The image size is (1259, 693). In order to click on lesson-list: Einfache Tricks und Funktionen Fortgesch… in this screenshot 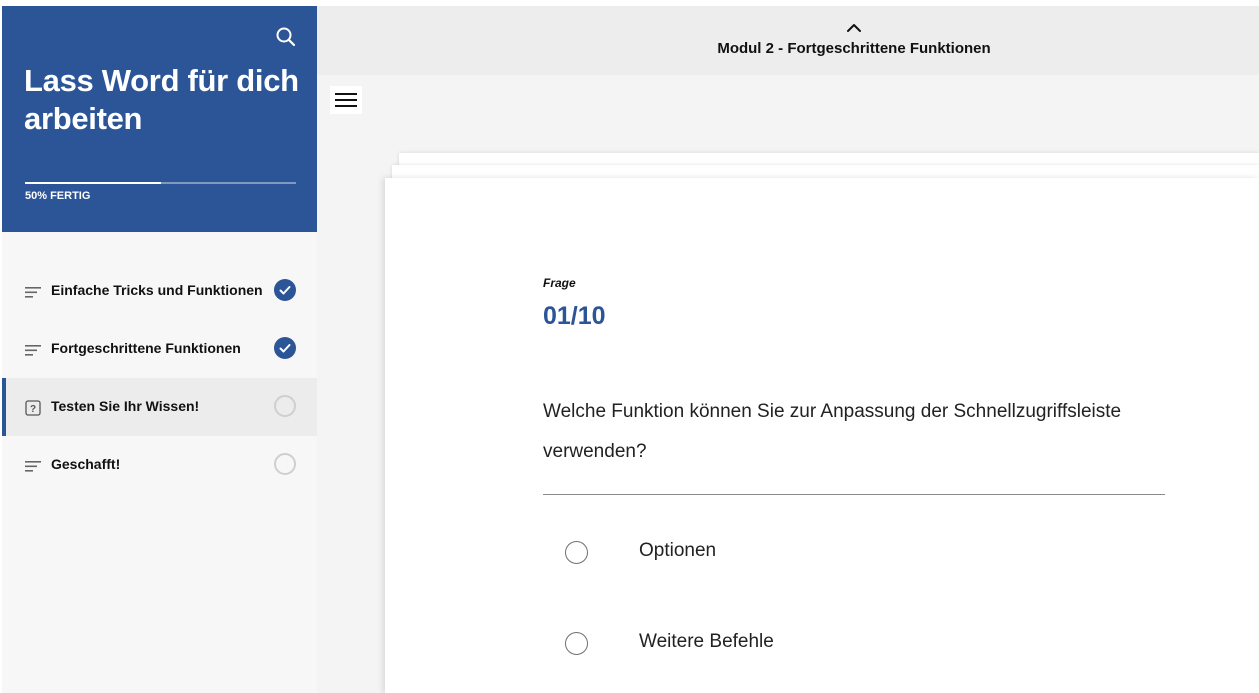, I will do `click(159, 378)`.